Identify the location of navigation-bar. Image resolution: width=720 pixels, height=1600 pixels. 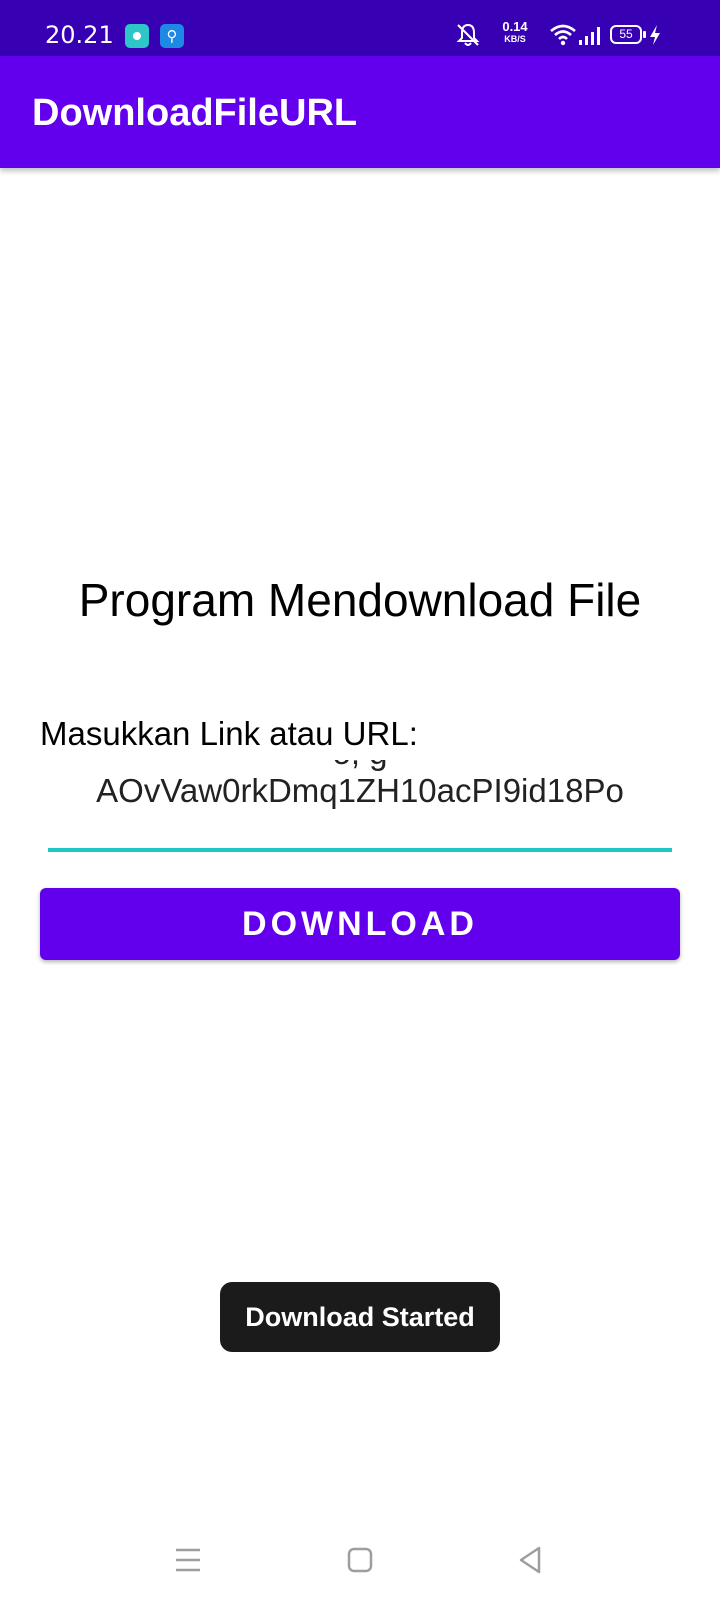
(360, 1560).